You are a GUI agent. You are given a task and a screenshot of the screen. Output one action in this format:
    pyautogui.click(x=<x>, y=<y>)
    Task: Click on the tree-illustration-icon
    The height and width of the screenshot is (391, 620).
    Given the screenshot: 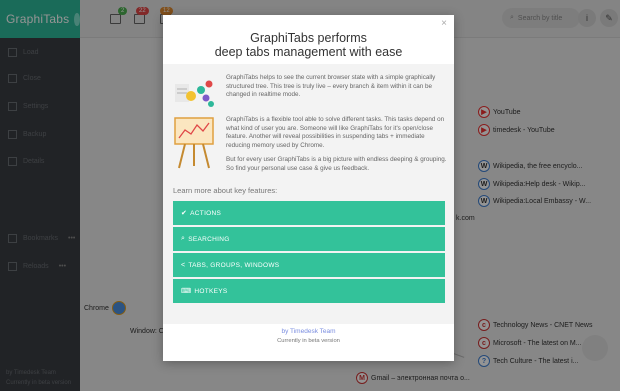 What is the action you would take?
    pyautogui.click(x=194, y=93)
    